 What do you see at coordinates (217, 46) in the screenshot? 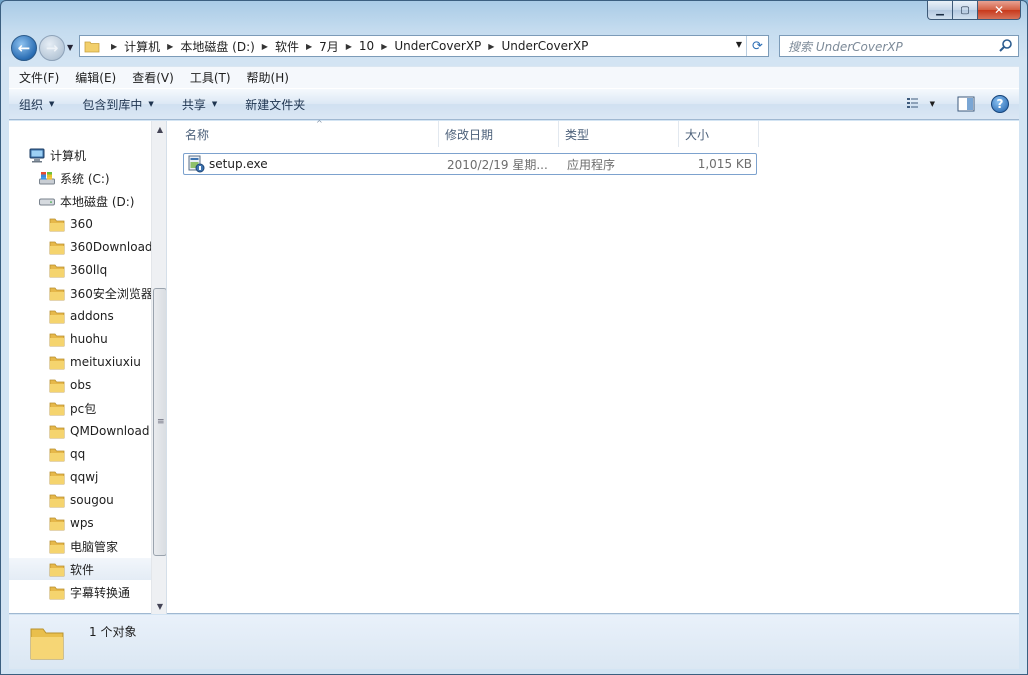
I see `breadcrumb-item: 本地磁盘 (D:)` at bounding box center [217, 46].